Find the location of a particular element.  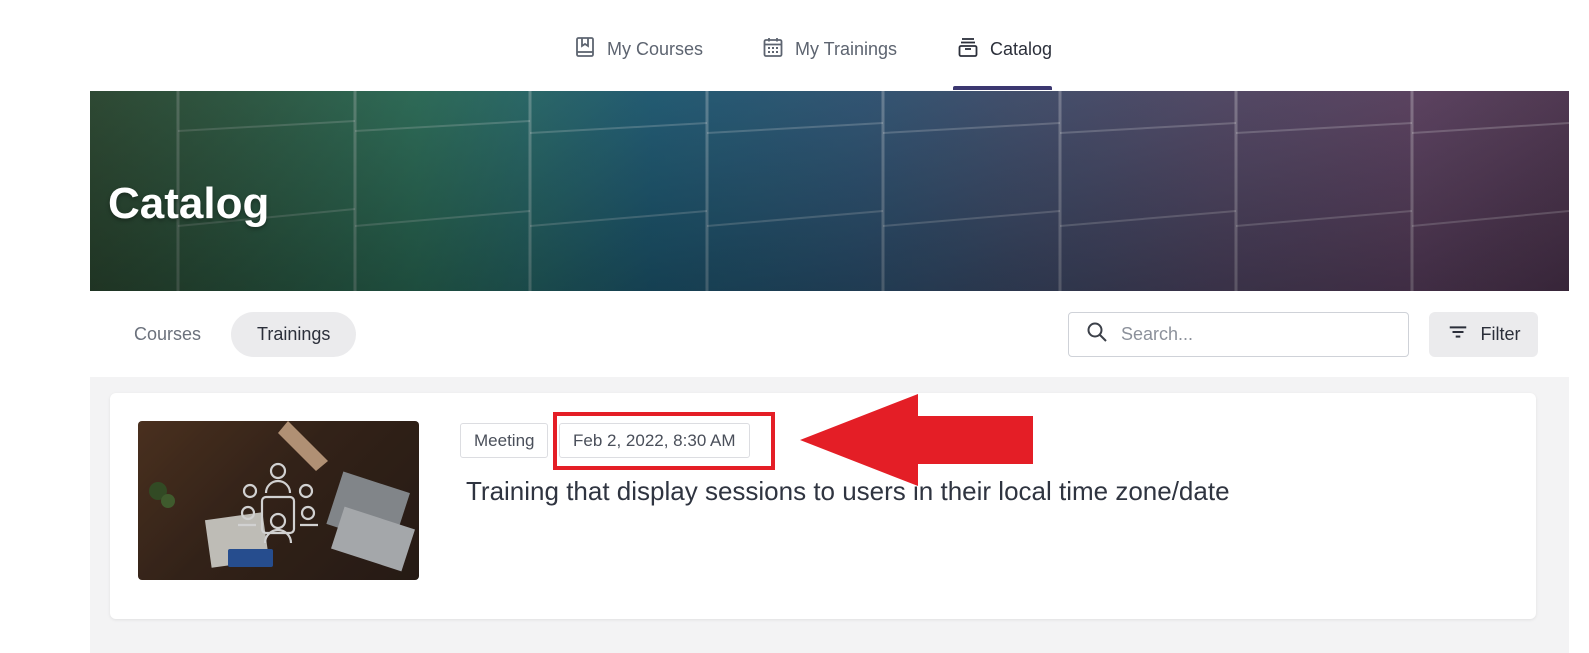

search-input is located at coordinates (1251, 334).